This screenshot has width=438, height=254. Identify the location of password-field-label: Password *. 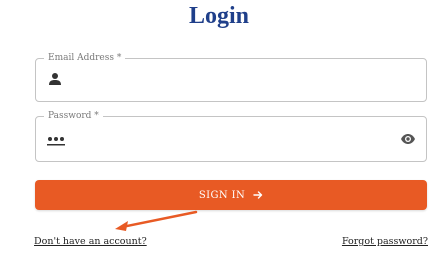
(73, 116).